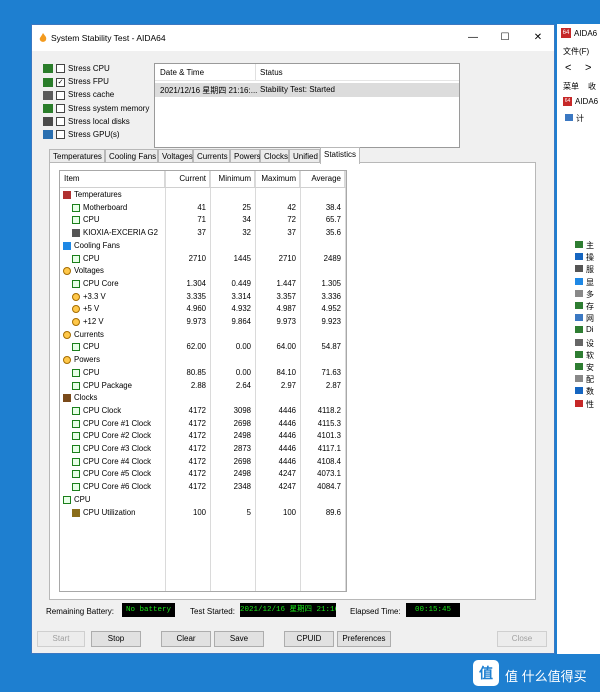 The height and width of the screenshot is (692, 600). I want to click on table-row: CPU Package 2.88 2.64 2.97 2.87, so click(203, 386).